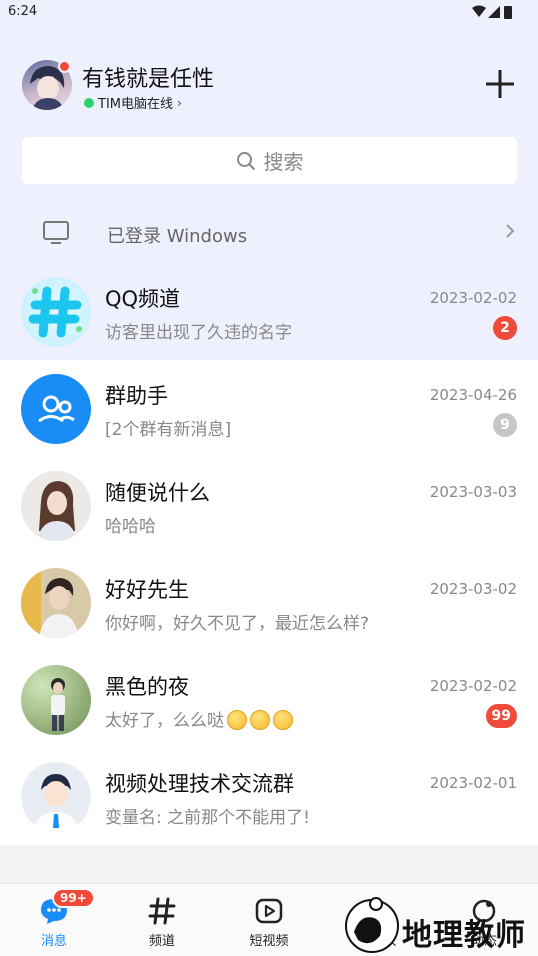 The image size is (538, 956). Describe the element at coordinates (56, 312) in the screenshot. I see `channel-avatar` at that location.